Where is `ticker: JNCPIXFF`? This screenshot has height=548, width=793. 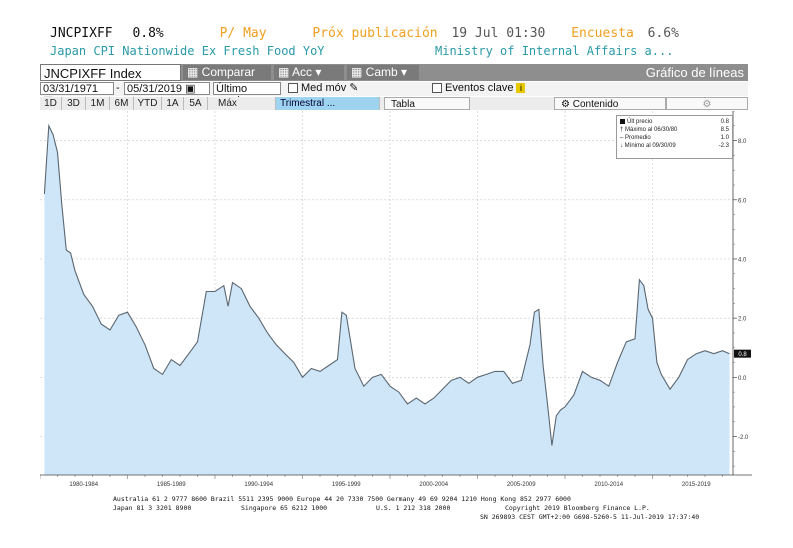 ticker: JNCPIXFF is located at coordinates (81, 33).